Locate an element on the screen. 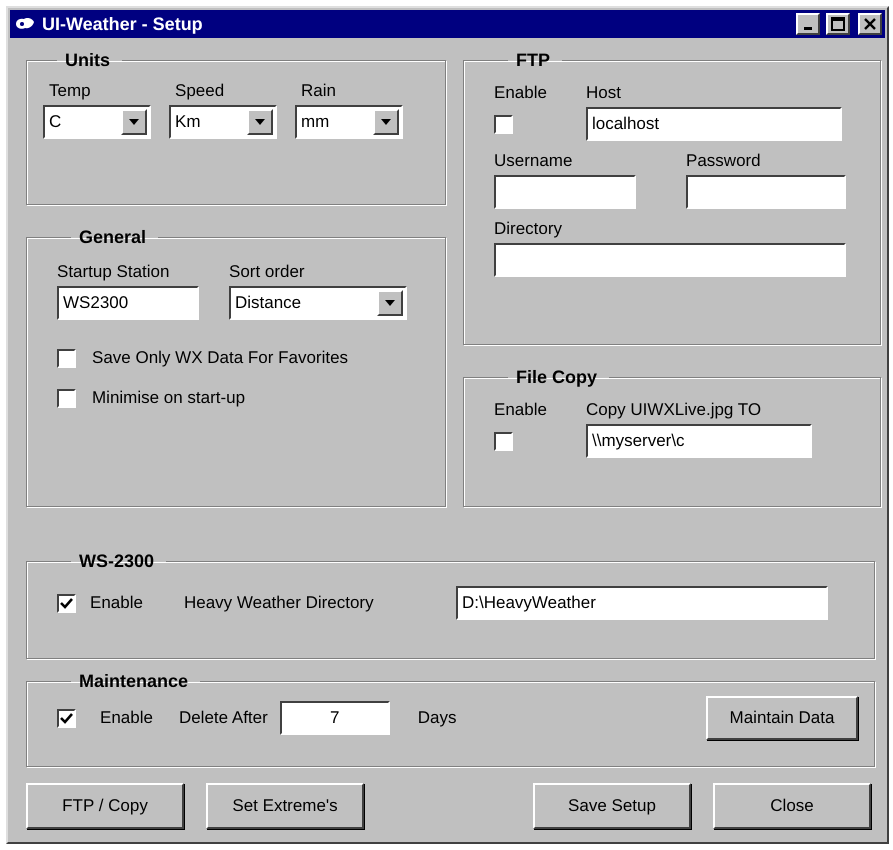  close-icon is located at coordinates (870, 24).